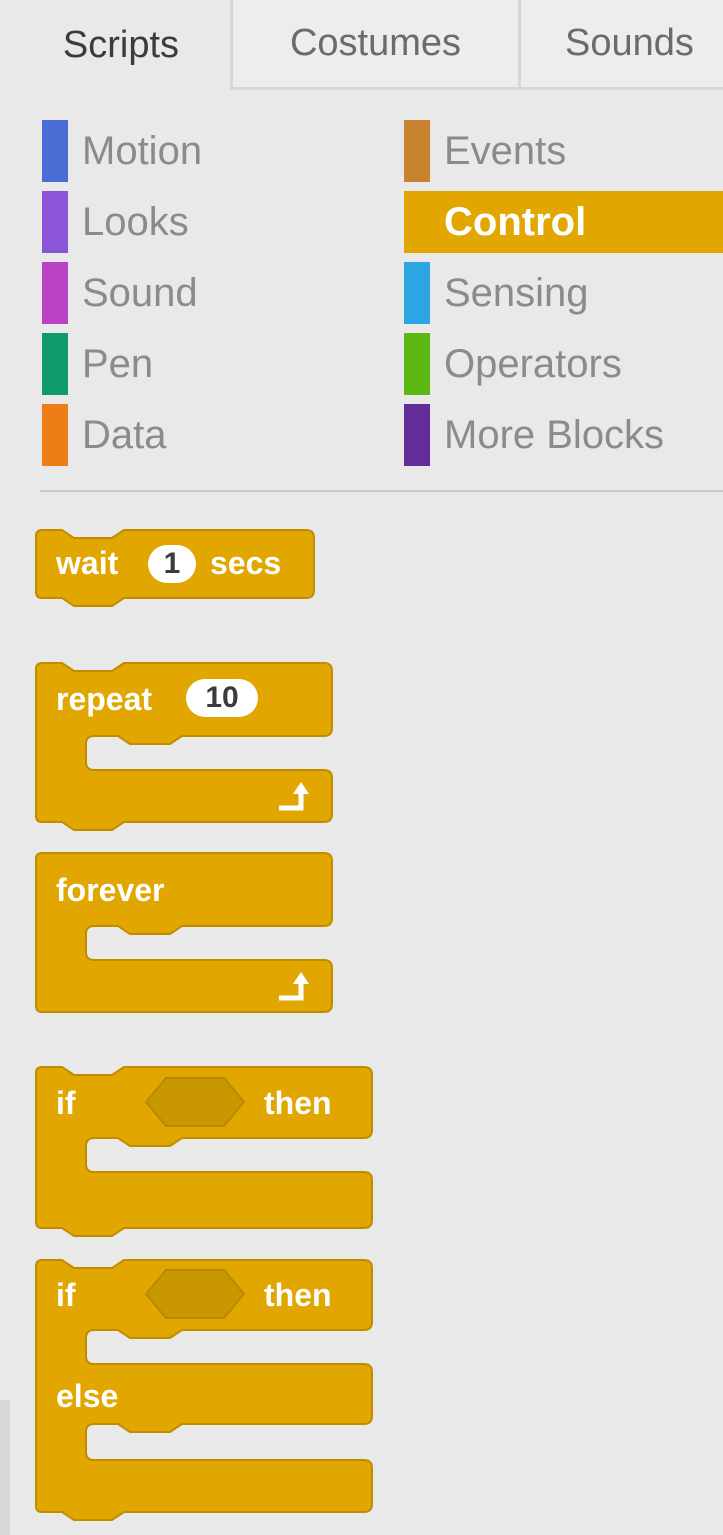 This screenshot has width=723, height=1535. I want to click on category-more-blocks: More Blocks, so click(534, 435).